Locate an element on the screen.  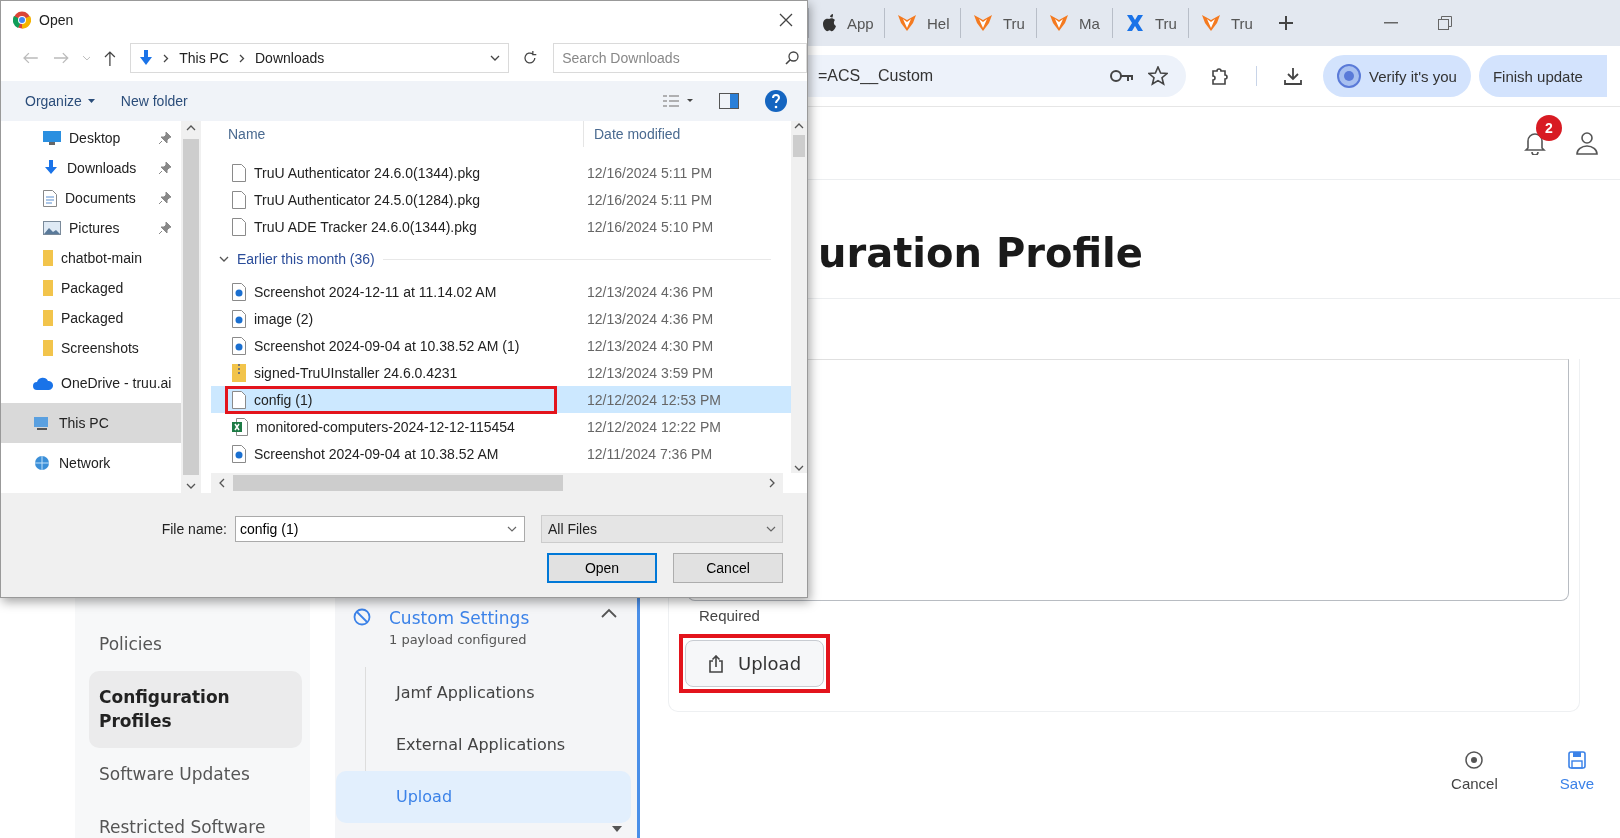
folder-icon is located at coordinates (48, 258).